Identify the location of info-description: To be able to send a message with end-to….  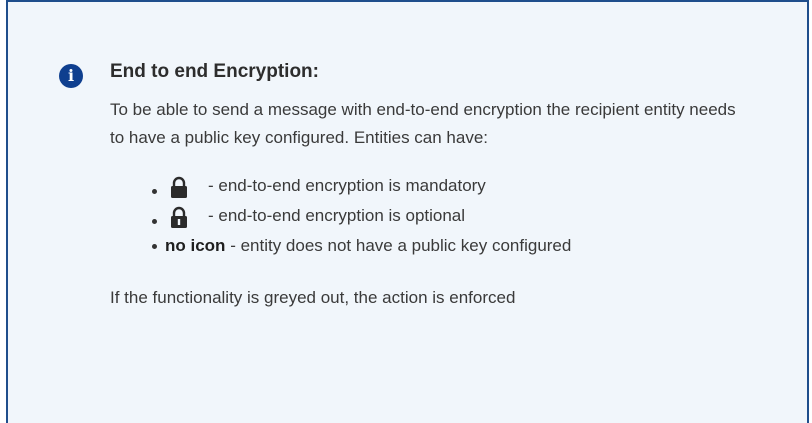
(423, 123).